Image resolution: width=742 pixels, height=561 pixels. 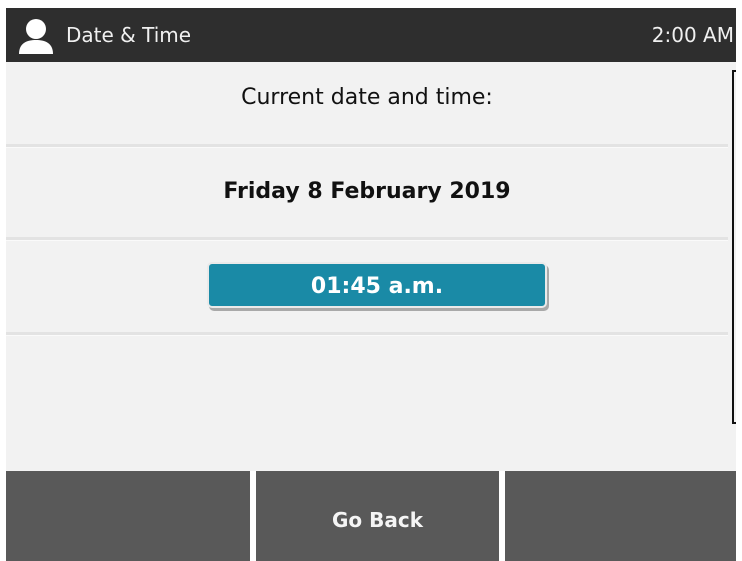 What do you see at coordinates (367, 97) in the screenshot?
I see `current-date-time-label: Current date and time:` at bounding box center [367, 97].